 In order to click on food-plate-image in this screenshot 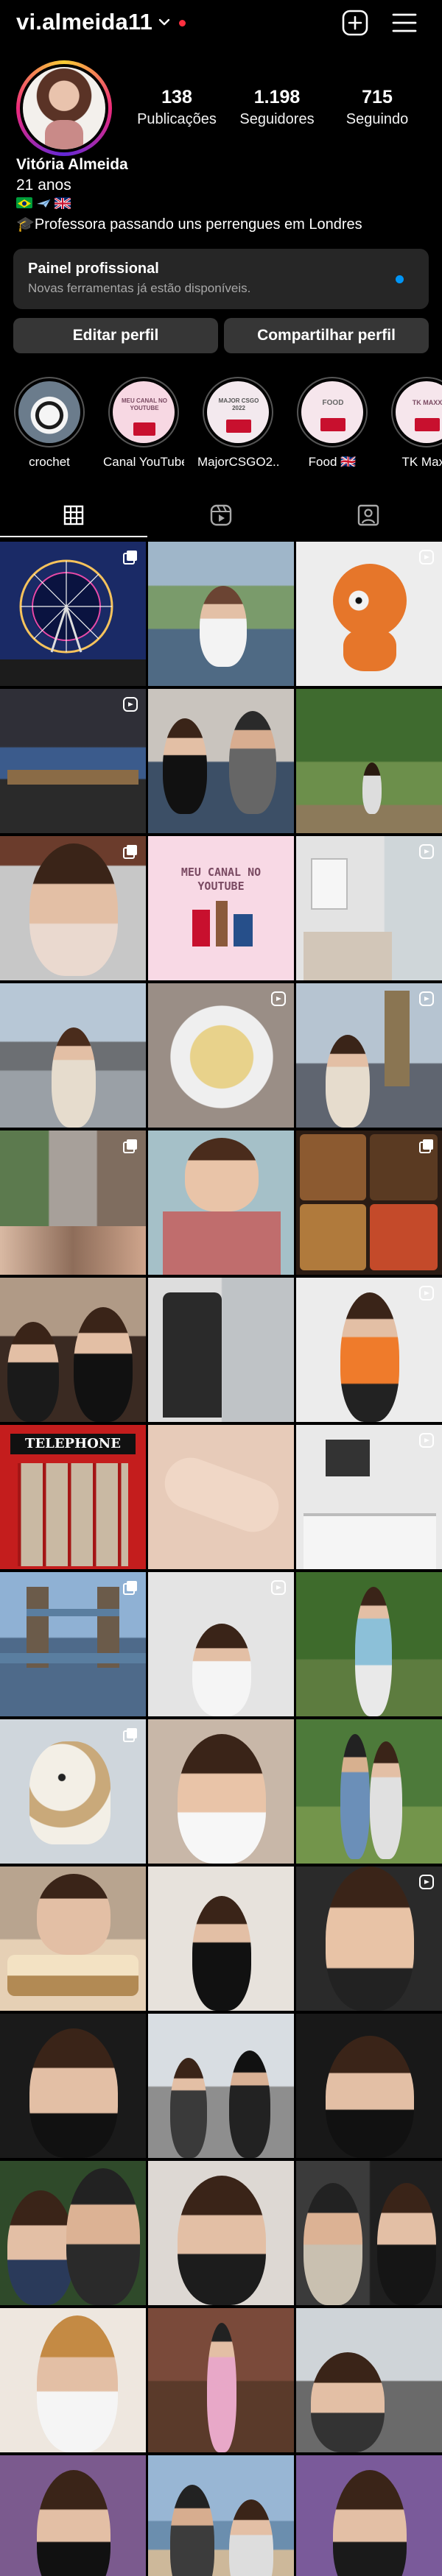, I will do `click(222, 1056)`.